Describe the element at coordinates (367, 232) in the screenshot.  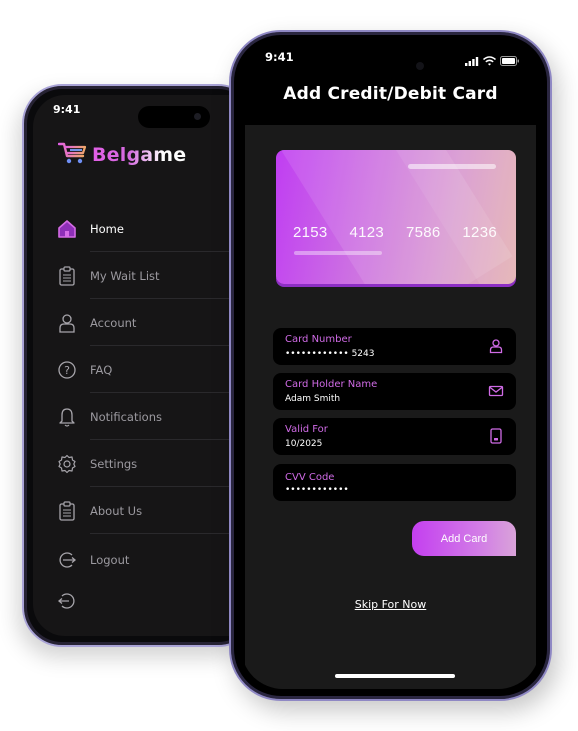
I see `card-number-group: 4123` at that location.